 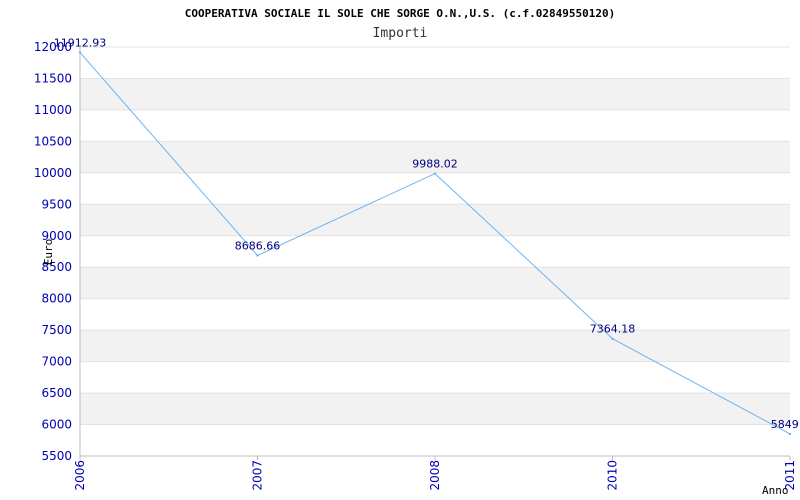 I want to click on data-label: 9988.02, so click(x=435, y=164).